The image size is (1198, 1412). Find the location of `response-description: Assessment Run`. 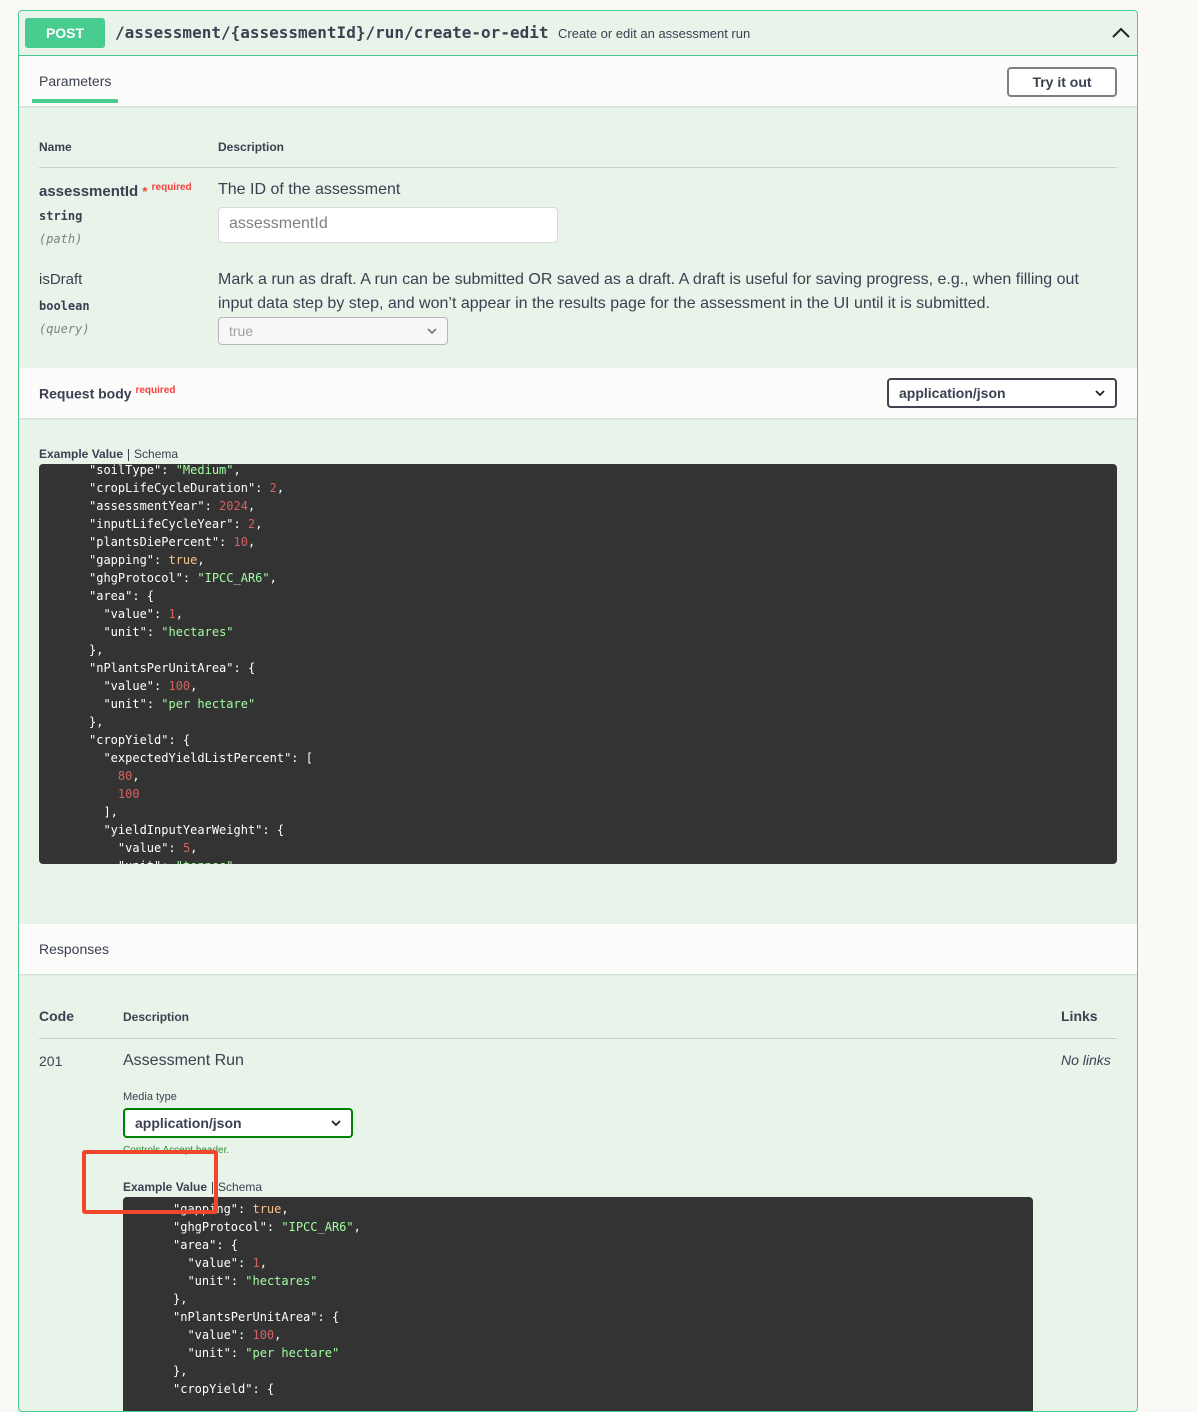

response-description: Assessment Run is located at coordinates (183, 1060).